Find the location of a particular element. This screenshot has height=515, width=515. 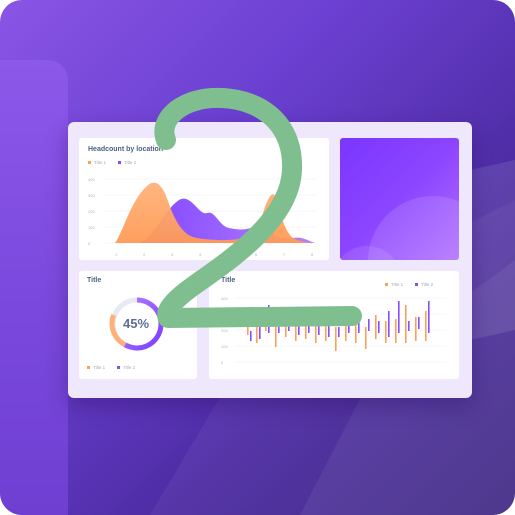

x-tick: 3 is located at coordinates (172, 254).